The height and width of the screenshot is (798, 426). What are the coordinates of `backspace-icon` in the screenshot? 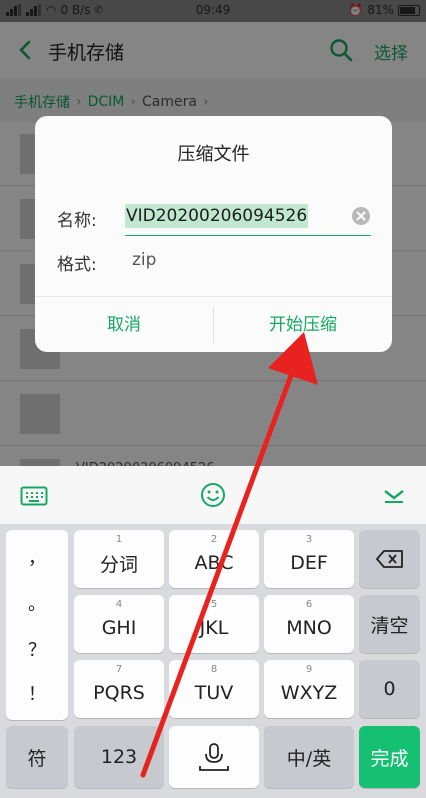 It's located at (389, 559).